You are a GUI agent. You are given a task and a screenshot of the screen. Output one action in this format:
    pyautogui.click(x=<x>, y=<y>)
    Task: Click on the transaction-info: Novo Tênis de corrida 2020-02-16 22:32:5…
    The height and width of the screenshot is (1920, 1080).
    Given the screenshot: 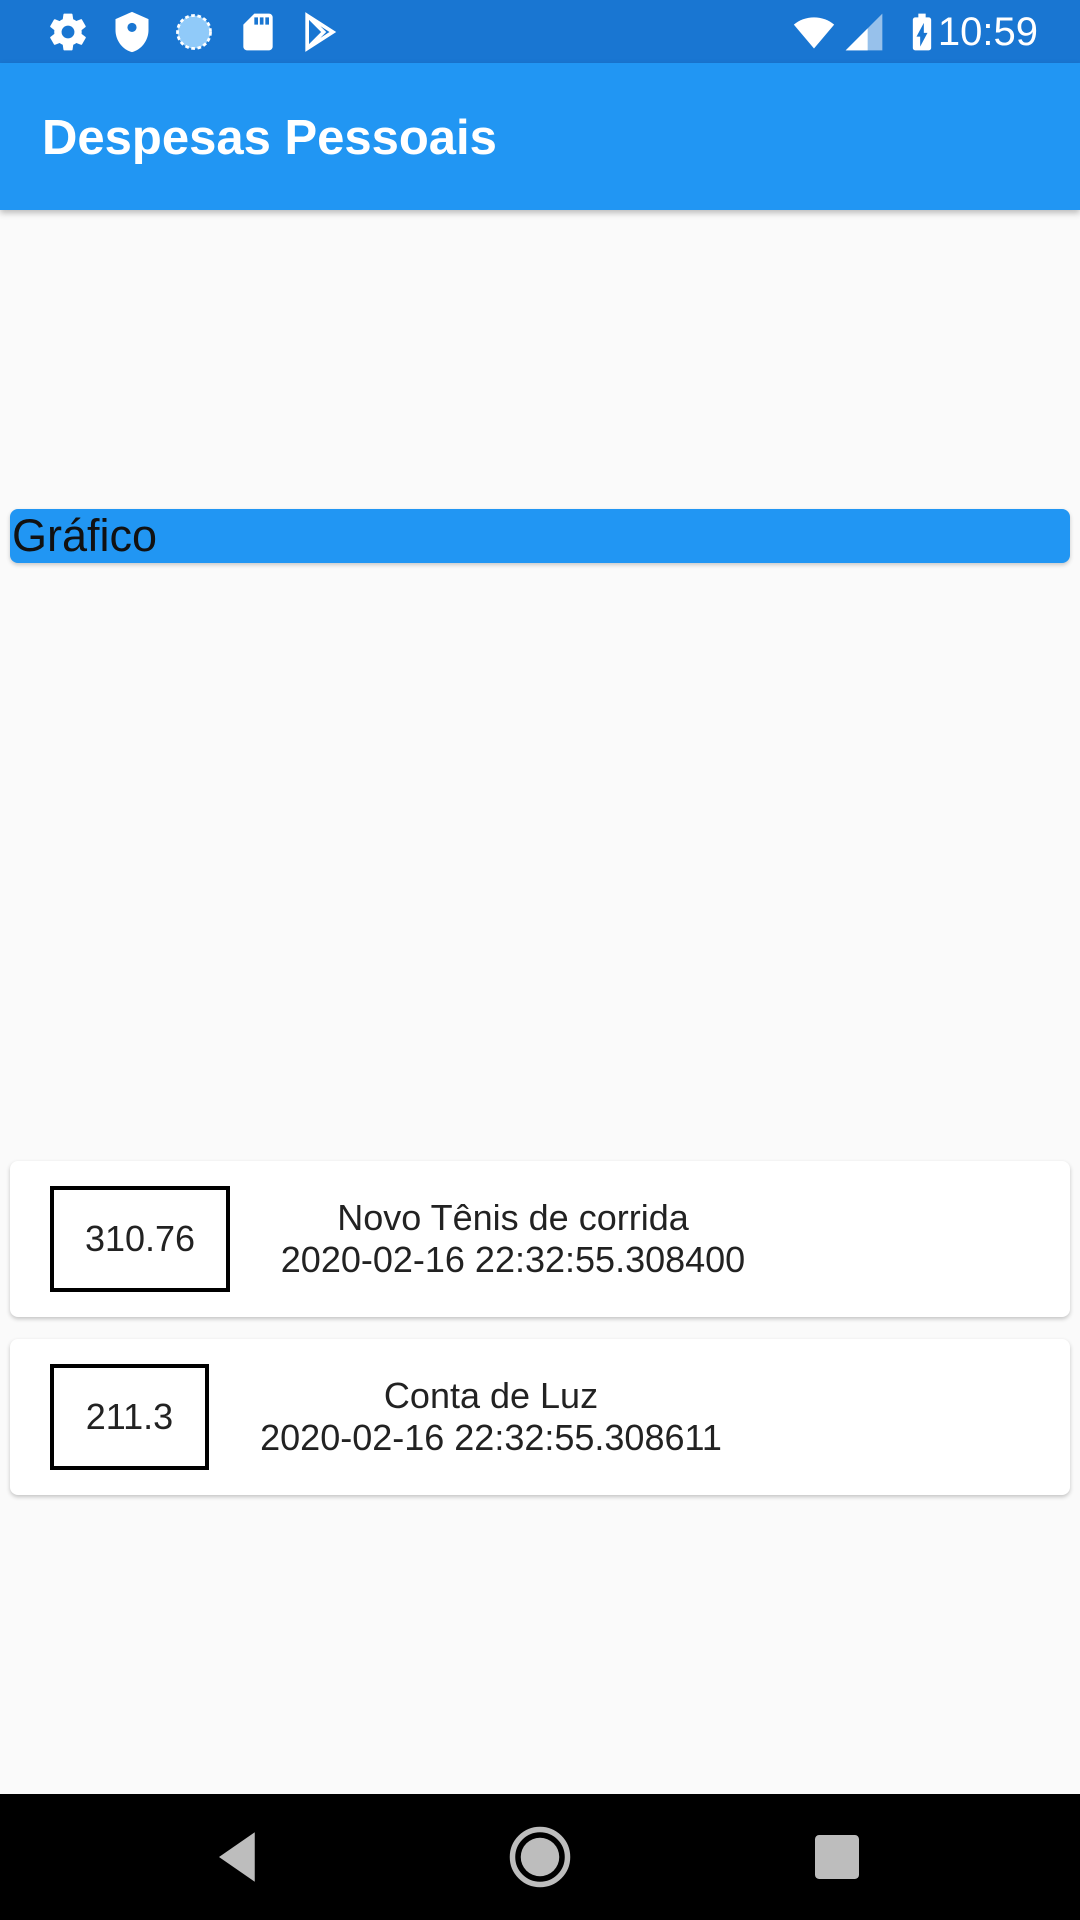 What is the action you would take?
    pyautogui.click(x=513, y=1239)
    